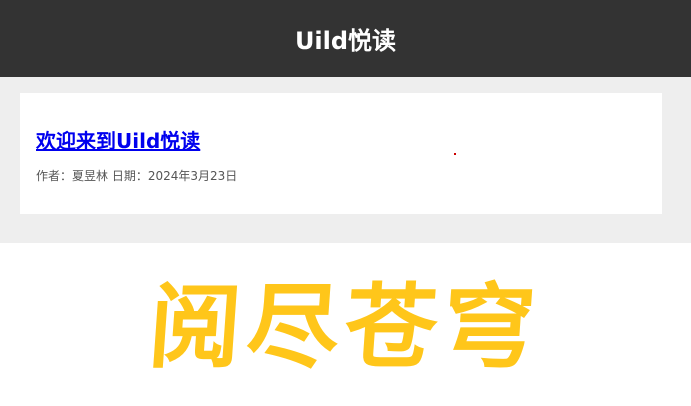  I want to click on site-title: Uild悦读, so click(345, 41).